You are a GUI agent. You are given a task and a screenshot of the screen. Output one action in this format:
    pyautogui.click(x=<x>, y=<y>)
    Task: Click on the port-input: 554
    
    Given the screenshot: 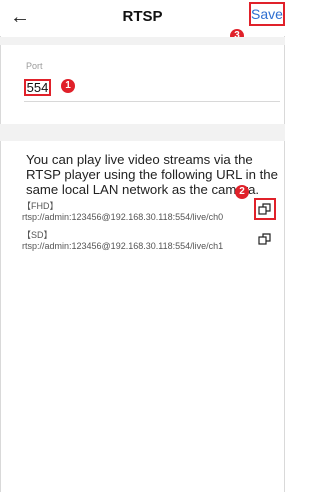 What is the action you would take?
    pyautogui.click(x=37, y=87)
    